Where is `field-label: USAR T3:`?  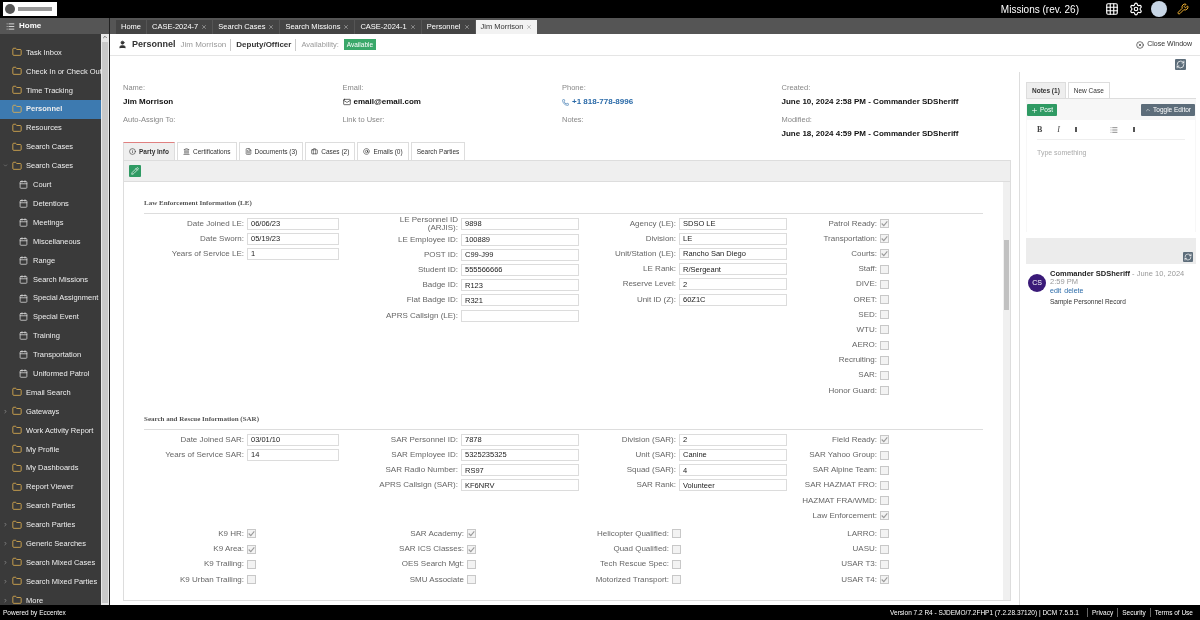 field-label: USAR T3: is located at coordinates (858, 564).